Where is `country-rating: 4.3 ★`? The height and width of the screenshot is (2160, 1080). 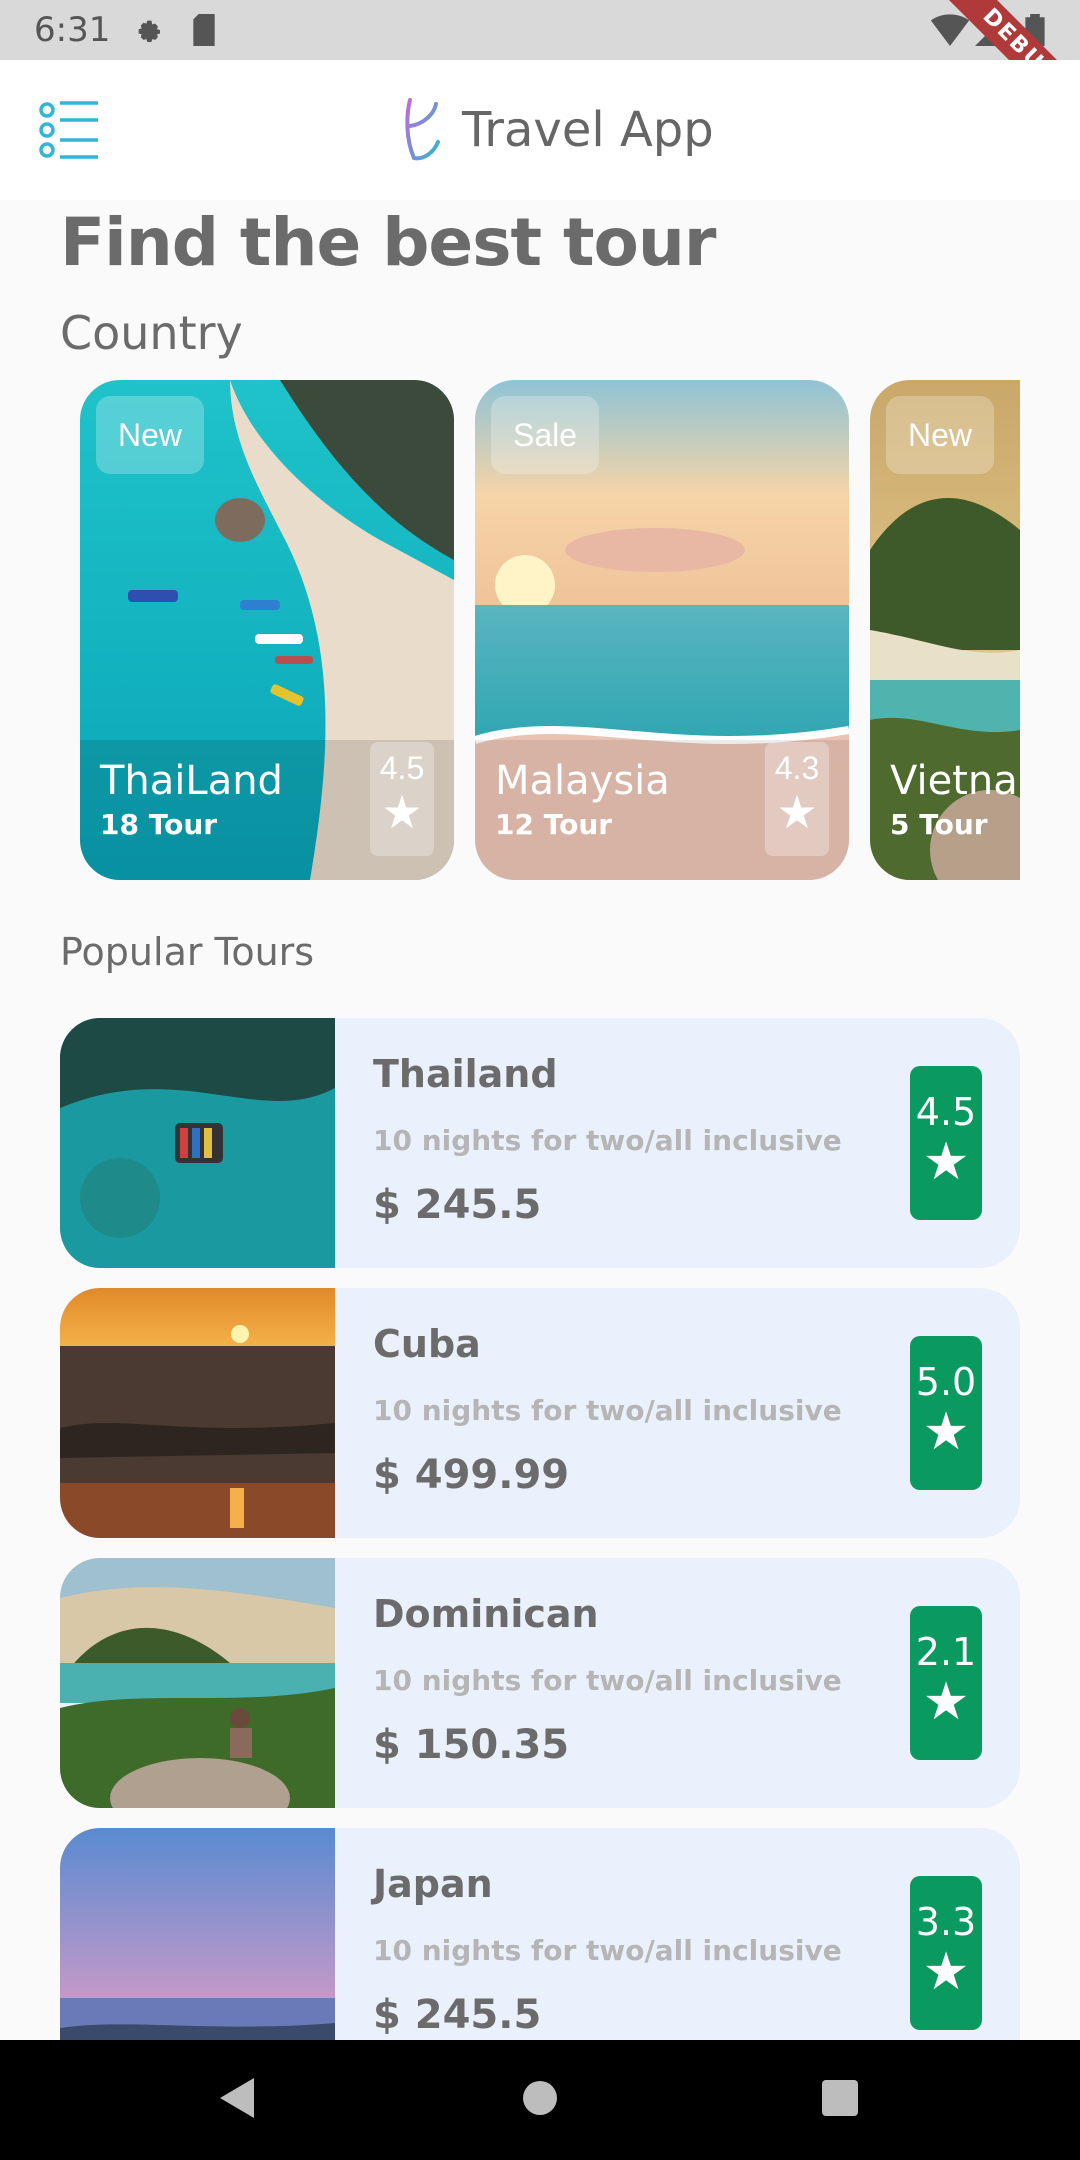 country-rating: 4.3 ★ is located at coordinates (797, 799).